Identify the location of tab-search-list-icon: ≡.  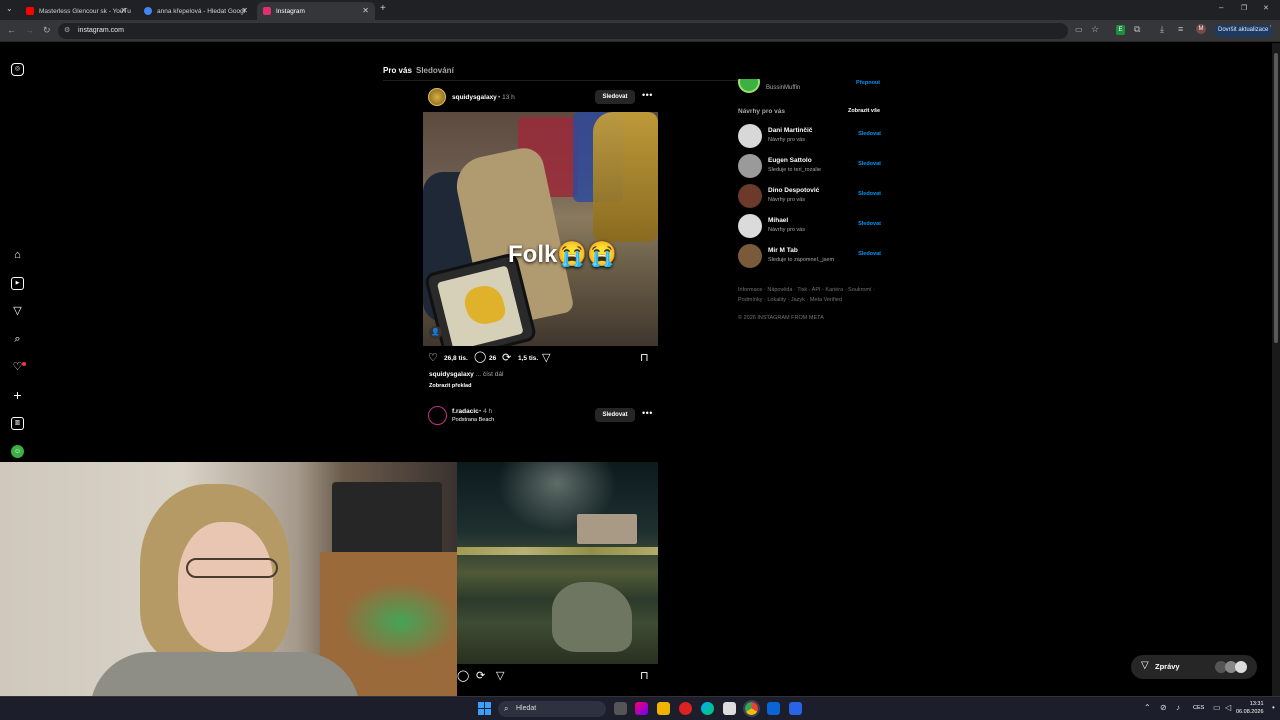
(1180, 29).